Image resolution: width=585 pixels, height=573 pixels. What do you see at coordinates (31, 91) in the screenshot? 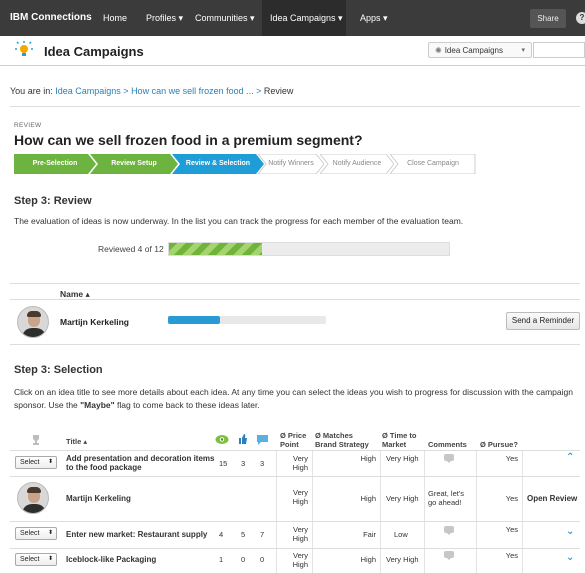
I see `breadcrumb-prefix: You are in:` at bounding box center [31, 91].